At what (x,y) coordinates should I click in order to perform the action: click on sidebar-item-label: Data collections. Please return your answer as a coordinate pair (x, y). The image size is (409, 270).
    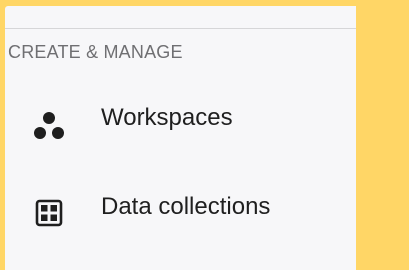
    Looking at the image, I should click on (186, 206).